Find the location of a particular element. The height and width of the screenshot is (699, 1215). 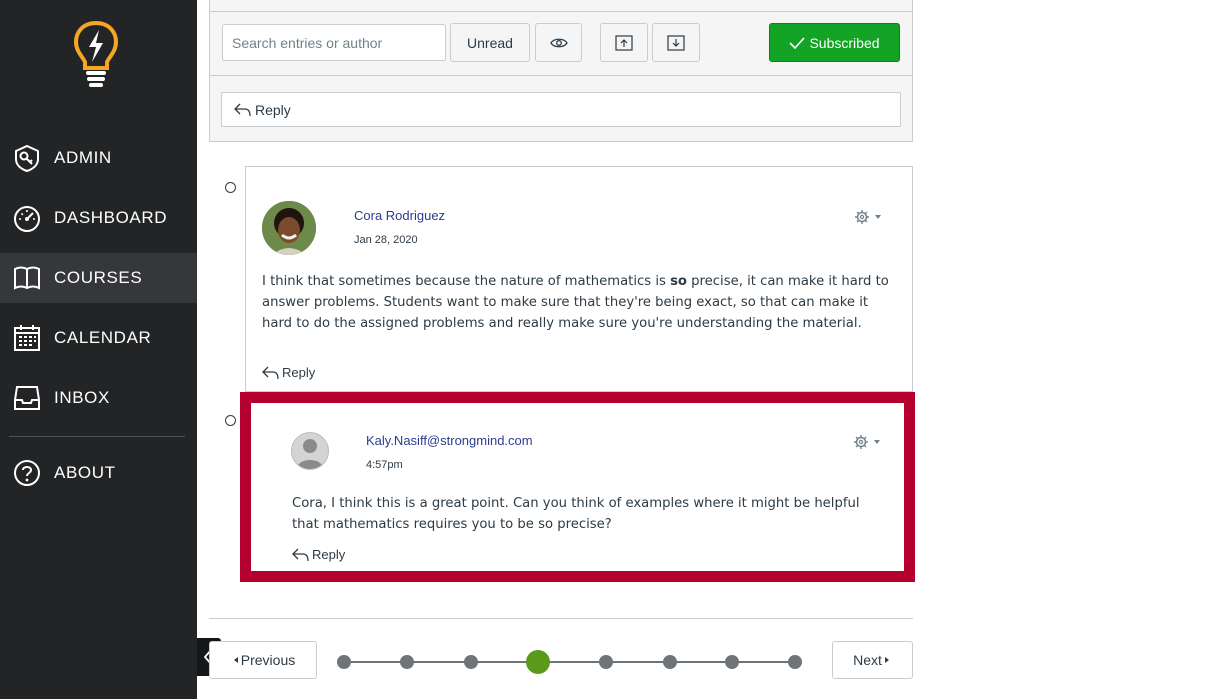

nav-label-calendar: CALENDAR is located at coordinates (103, 337).